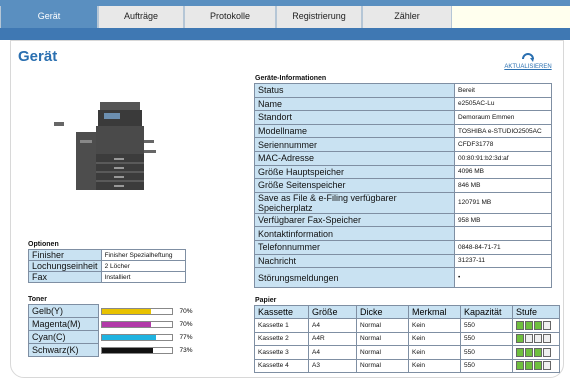 This screenshot has width=570, height=380. Describe the element at coordinates (143, 266) in the screenshot. I see `option-value: 2 Löcher` at that location.